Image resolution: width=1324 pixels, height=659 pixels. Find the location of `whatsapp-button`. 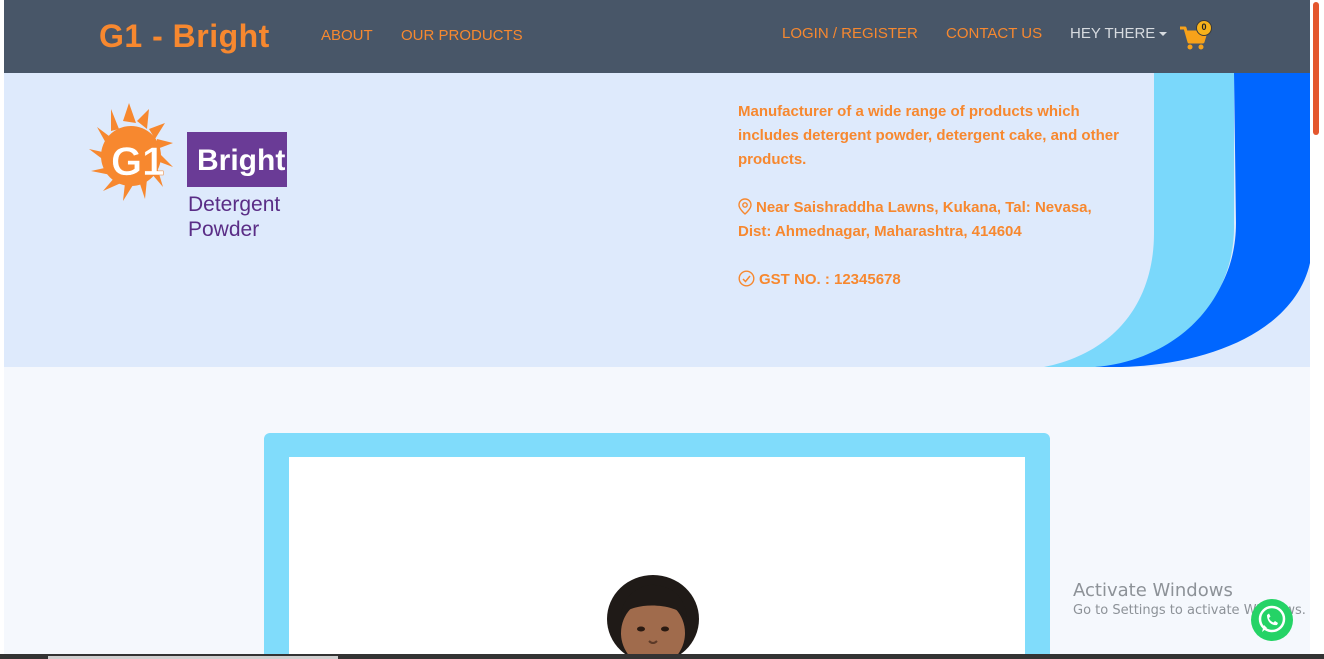

whatsapp-button is located at coordinates (1272, 622).